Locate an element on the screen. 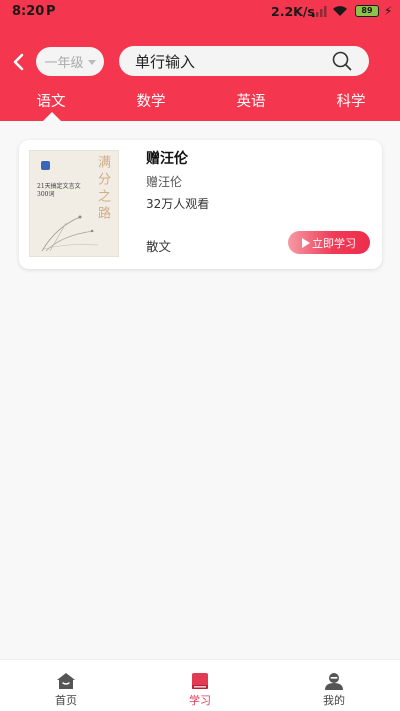  wifi-icon is located at coordinates (340, 11).